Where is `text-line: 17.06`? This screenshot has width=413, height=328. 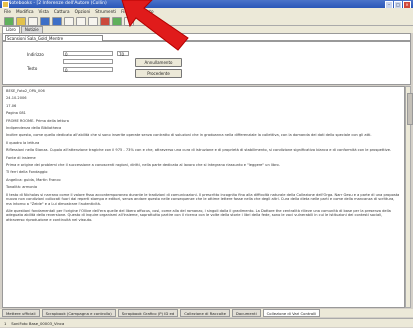
text-line: 17.06 is located at coordinates (11, 105).